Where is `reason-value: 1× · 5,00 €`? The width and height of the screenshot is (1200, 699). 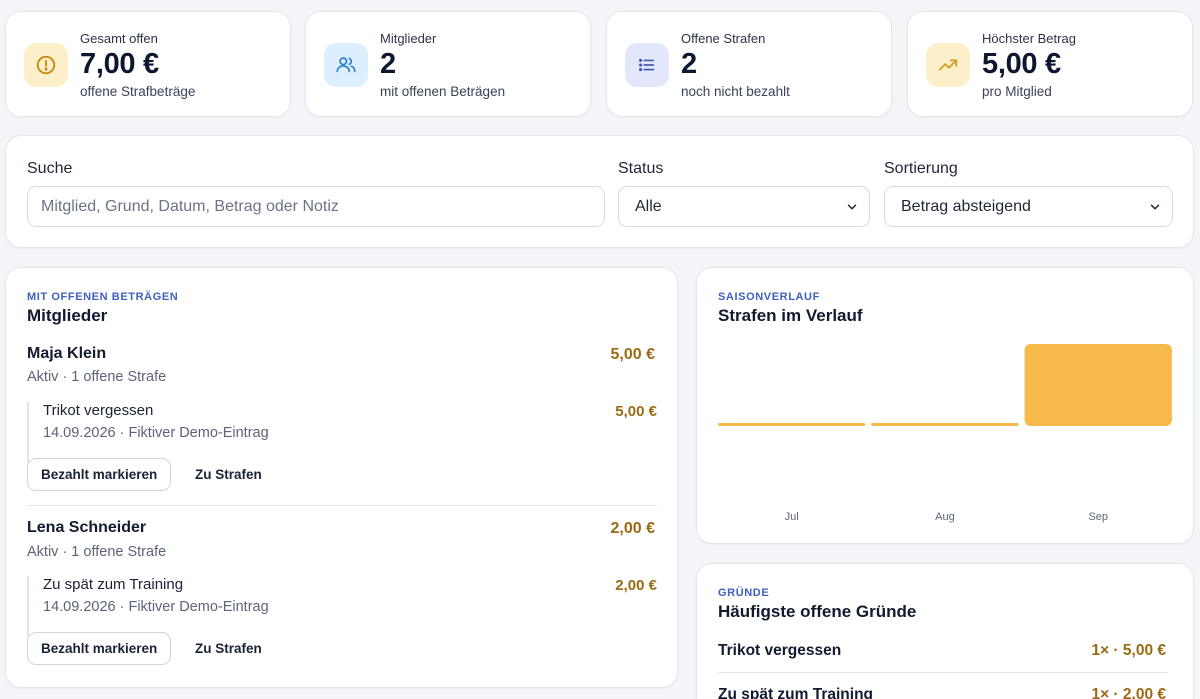
reason-value: 1× · 5,00 € is located at coordinates (1128, 650).